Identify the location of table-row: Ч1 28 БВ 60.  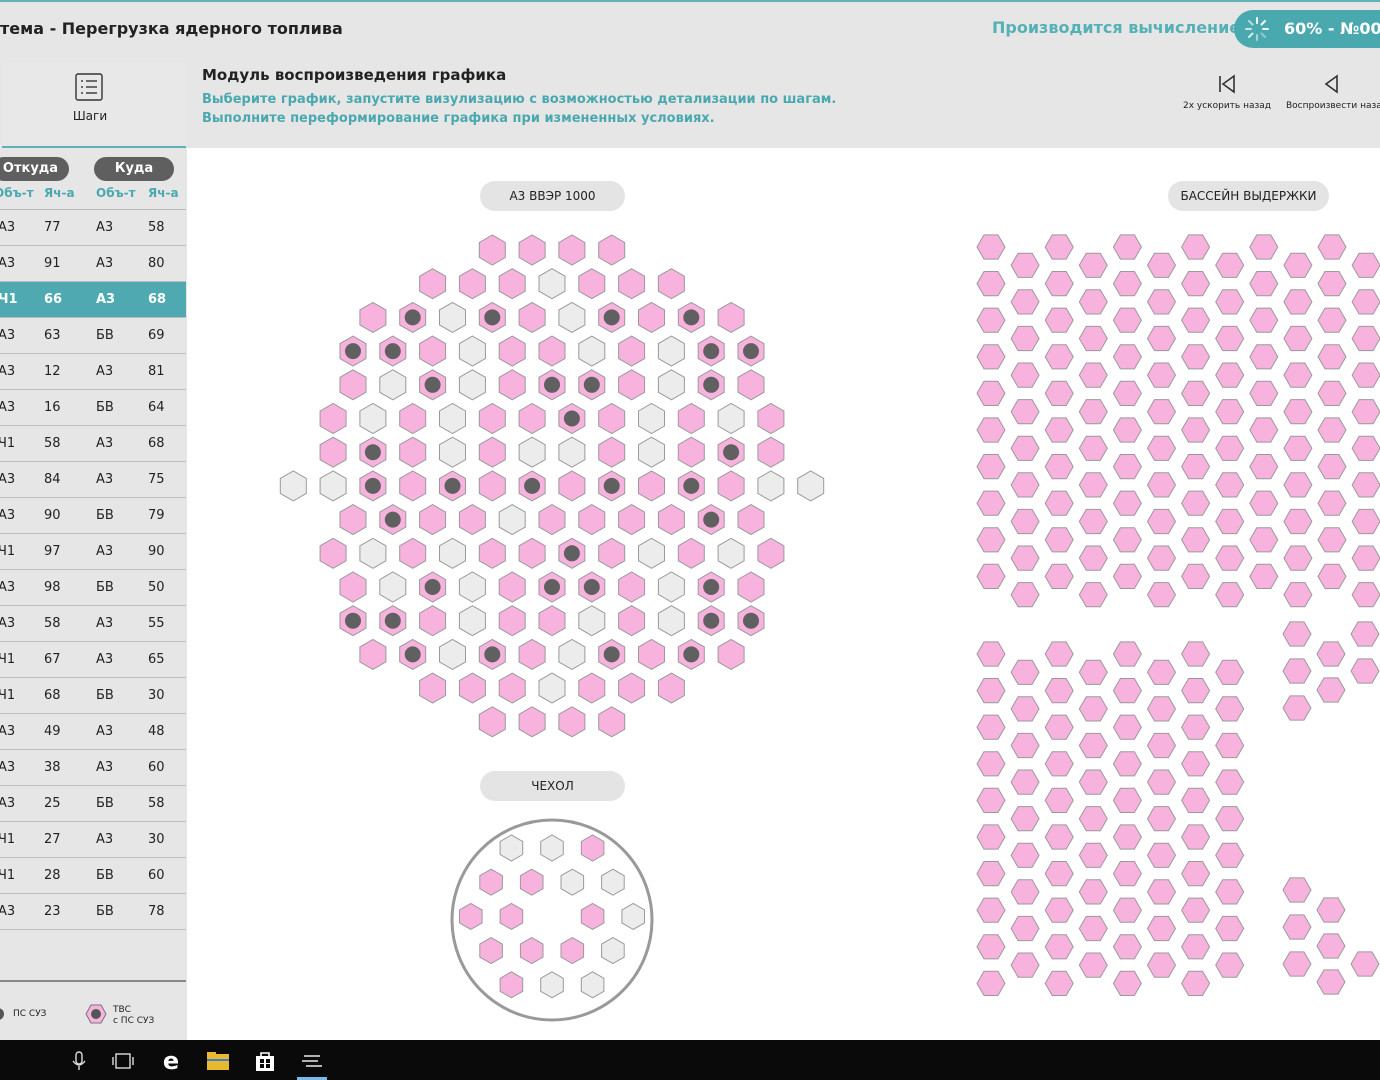
(93, 876).